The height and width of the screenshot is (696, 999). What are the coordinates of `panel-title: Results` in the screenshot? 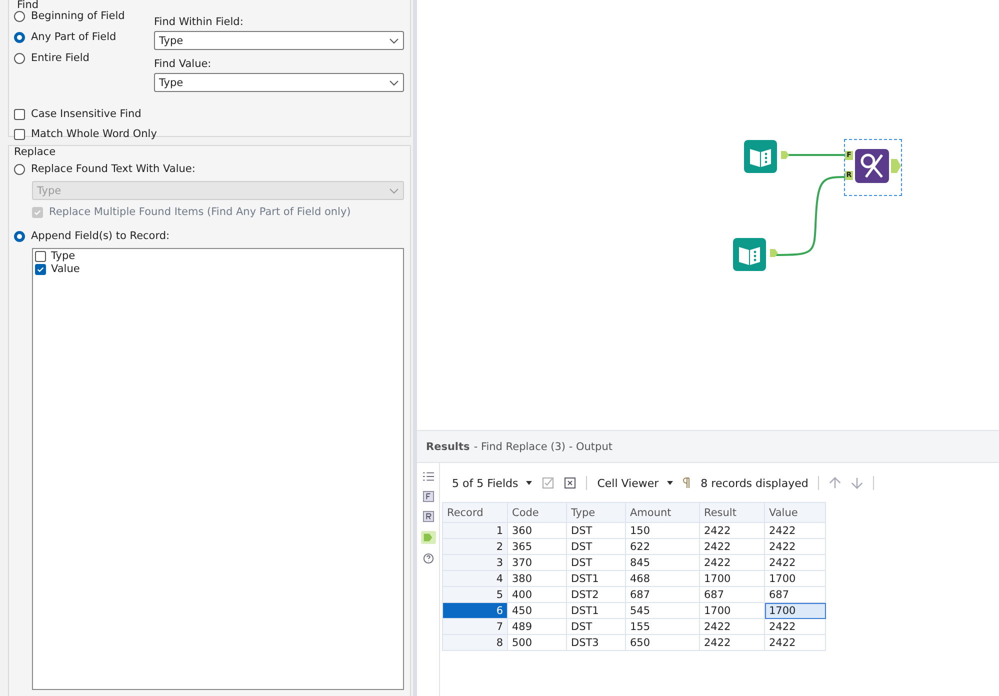 It's located at (448, 446).